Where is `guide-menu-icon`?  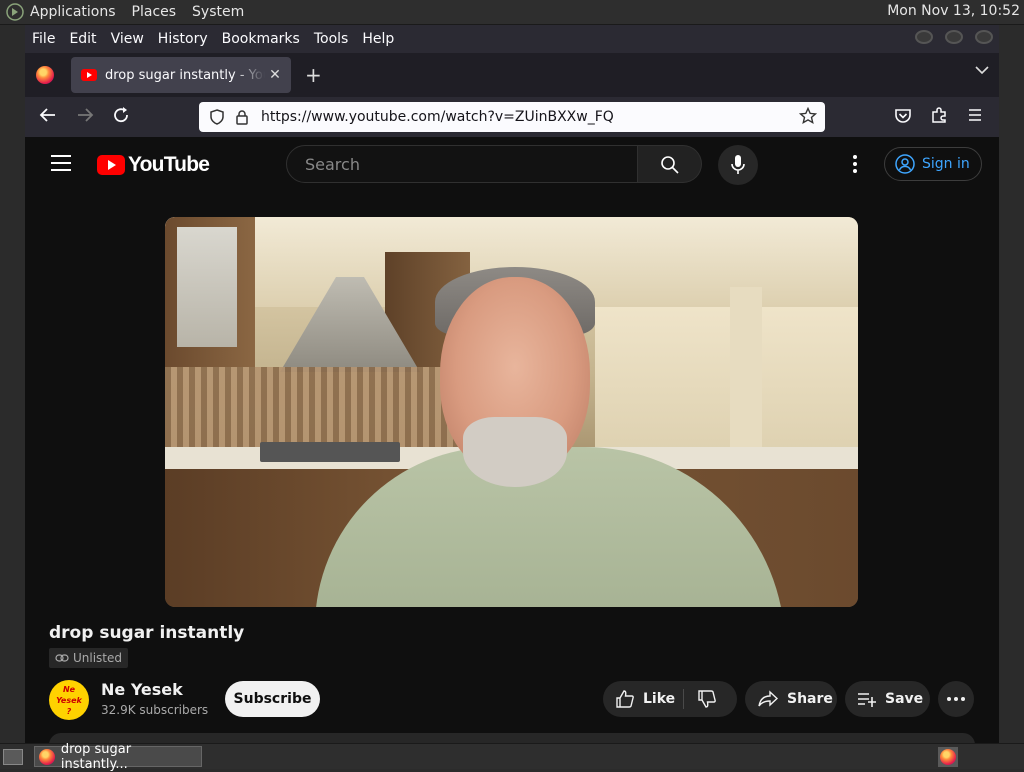
guide-menu-icon is located at coordinates (61, 165).